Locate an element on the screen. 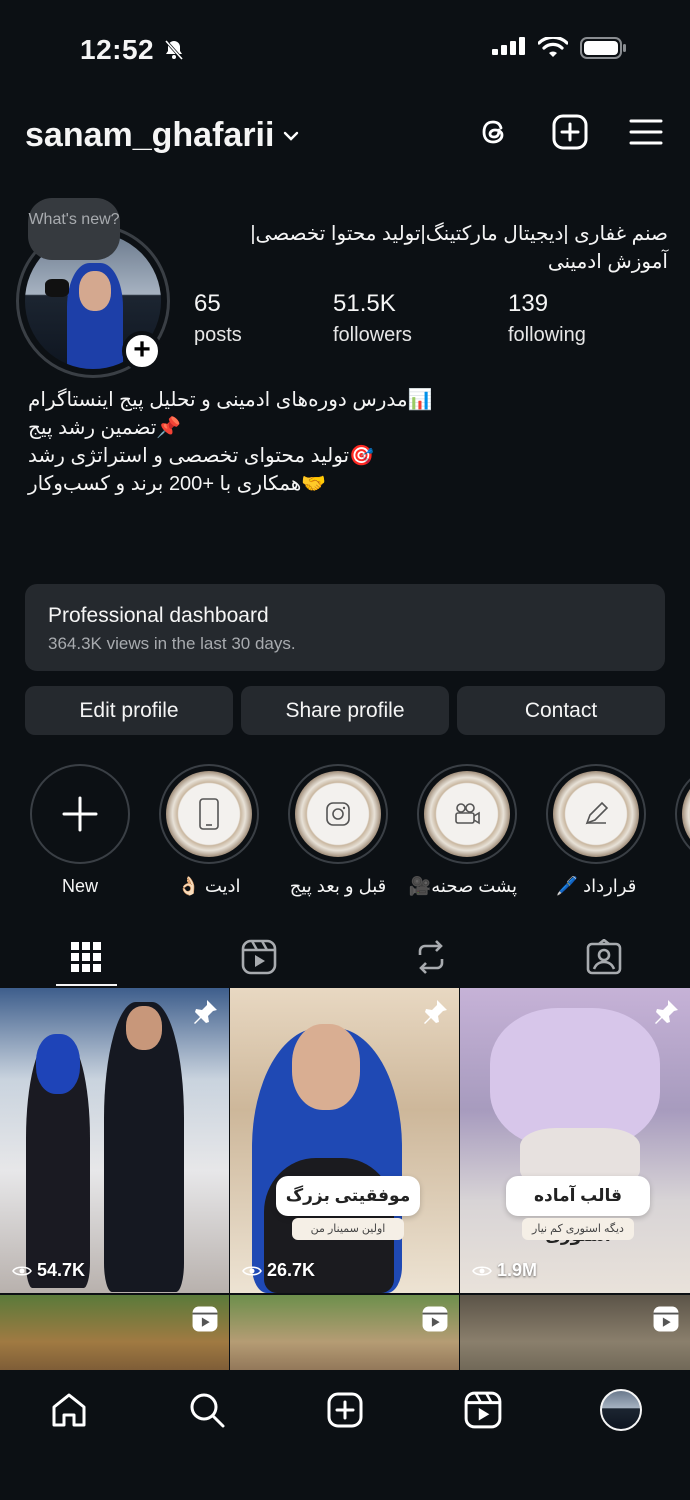  status-time: 12:52 is located at coordinates (133, 50).